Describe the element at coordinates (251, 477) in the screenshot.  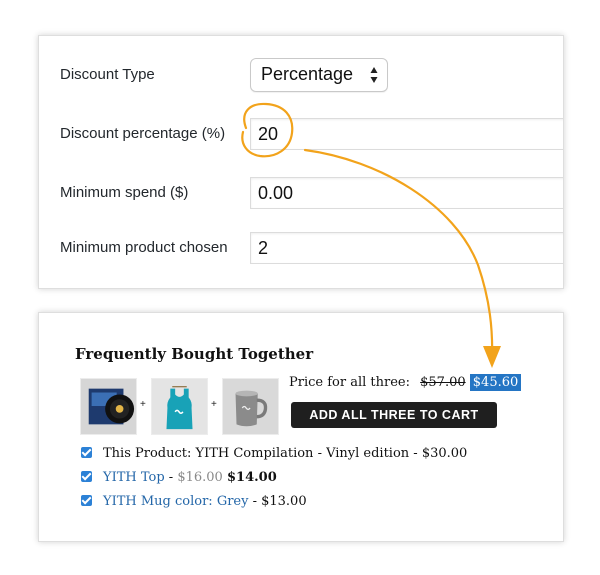
I see `item-price: $14.00` at that location.